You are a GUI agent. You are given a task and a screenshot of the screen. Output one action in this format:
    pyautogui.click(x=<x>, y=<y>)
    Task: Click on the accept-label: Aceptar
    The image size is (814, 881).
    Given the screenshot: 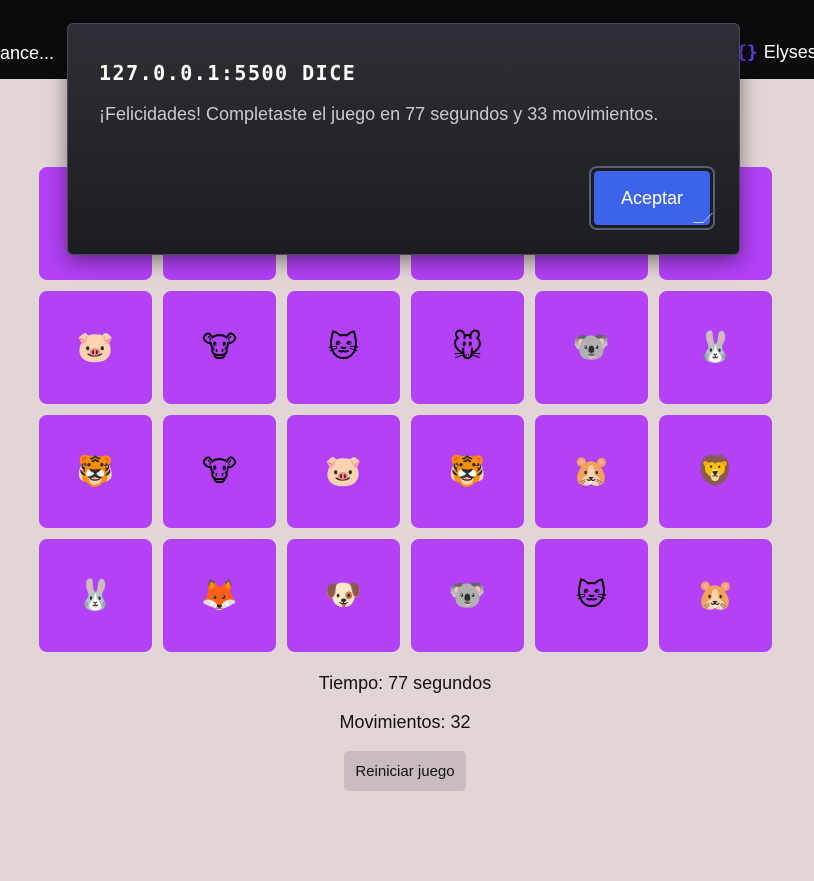 What is the action you would take?
    pyautogui.click(x=652, y=197)
    